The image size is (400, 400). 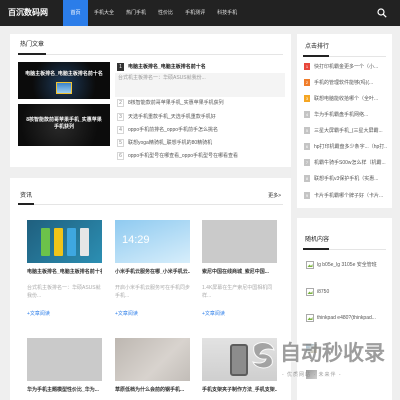 What do you see at coordinates (76, 13) in the screenshot?
I see `nav-item-home: 首页` at bounding box center [76, 13].